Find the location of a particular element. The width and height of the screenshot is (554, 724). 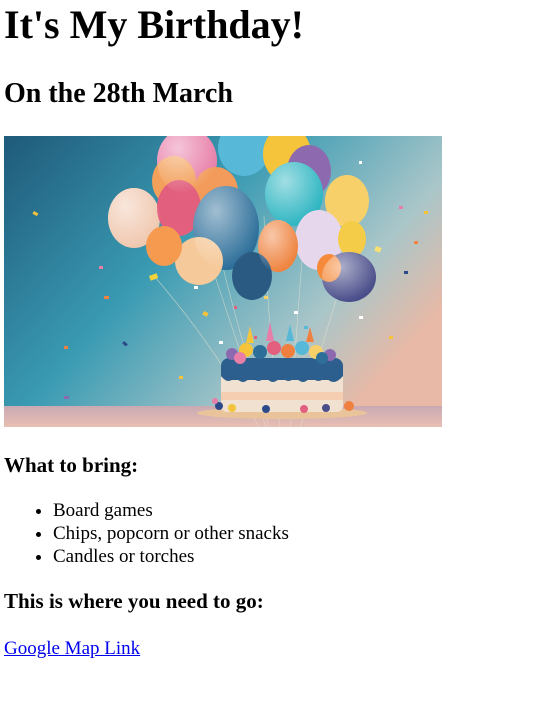

list-item: Candles or torches is located at coordinates (303, 556).